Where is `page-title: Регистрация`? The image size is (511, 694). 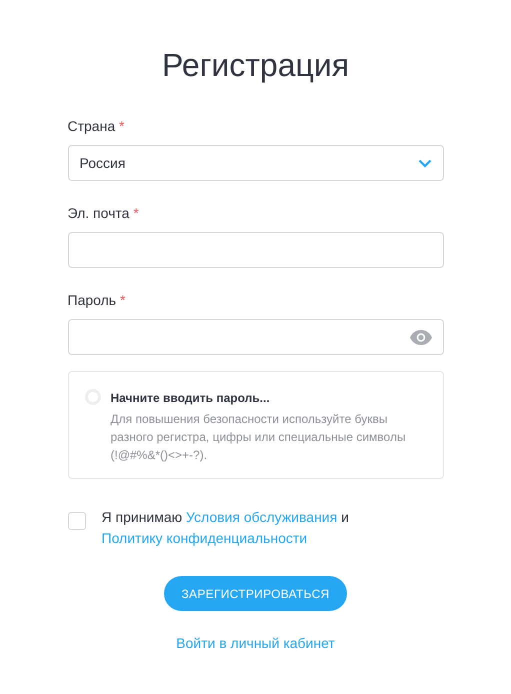
page-title: Регистрация is located at coordinates (255, 65).